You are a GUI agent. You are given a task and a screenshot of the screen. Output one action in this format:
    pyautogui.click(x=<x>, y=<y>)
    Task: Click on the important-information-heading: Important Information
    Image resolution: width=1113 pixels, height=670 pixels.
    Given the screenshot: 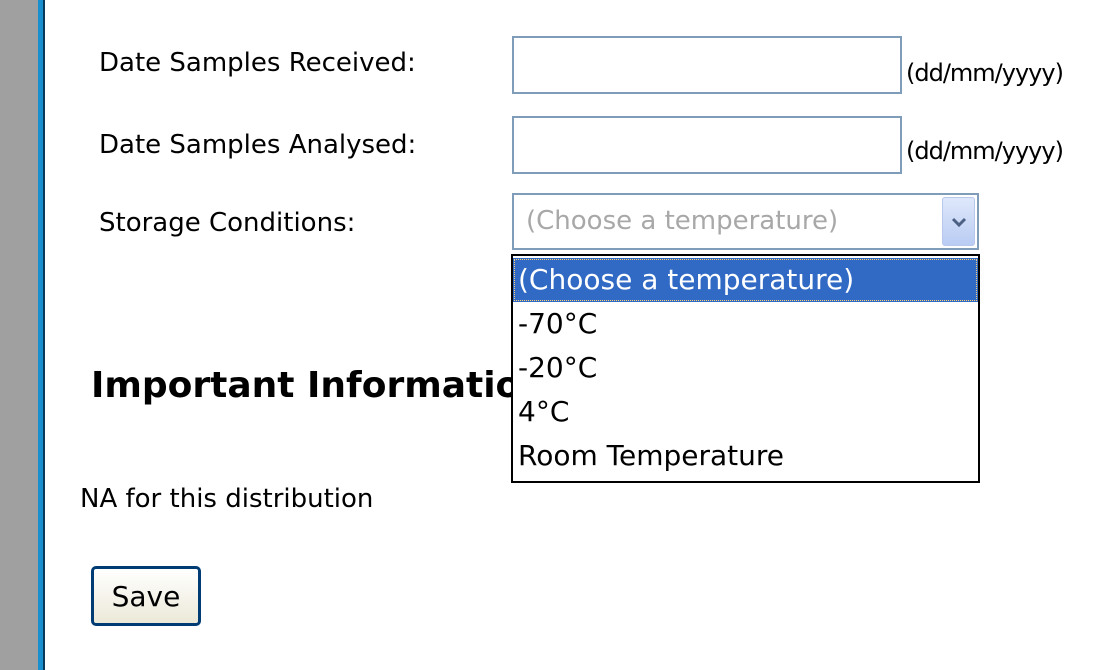 What is the action you would take?
    pyautogui.click(x=318, y=385)
    